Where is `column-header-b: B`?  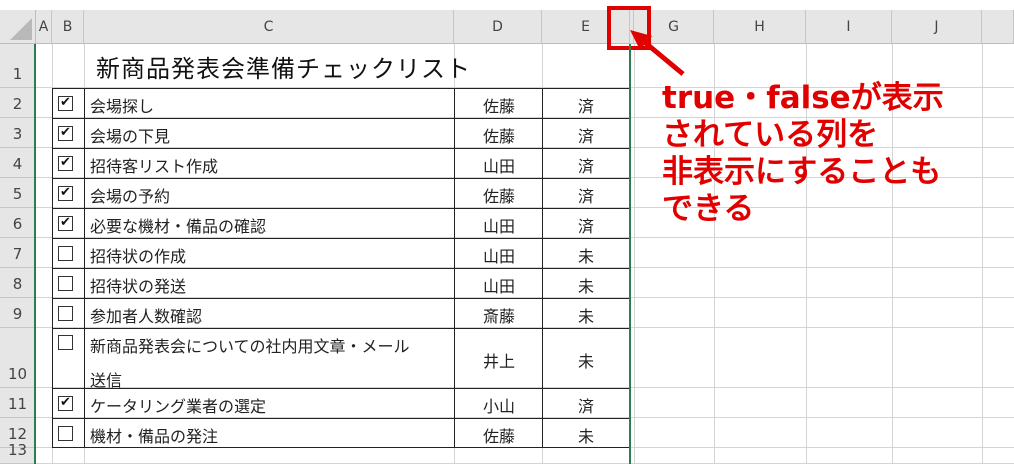 column-header-b: B is located at coordinates (68, 27).